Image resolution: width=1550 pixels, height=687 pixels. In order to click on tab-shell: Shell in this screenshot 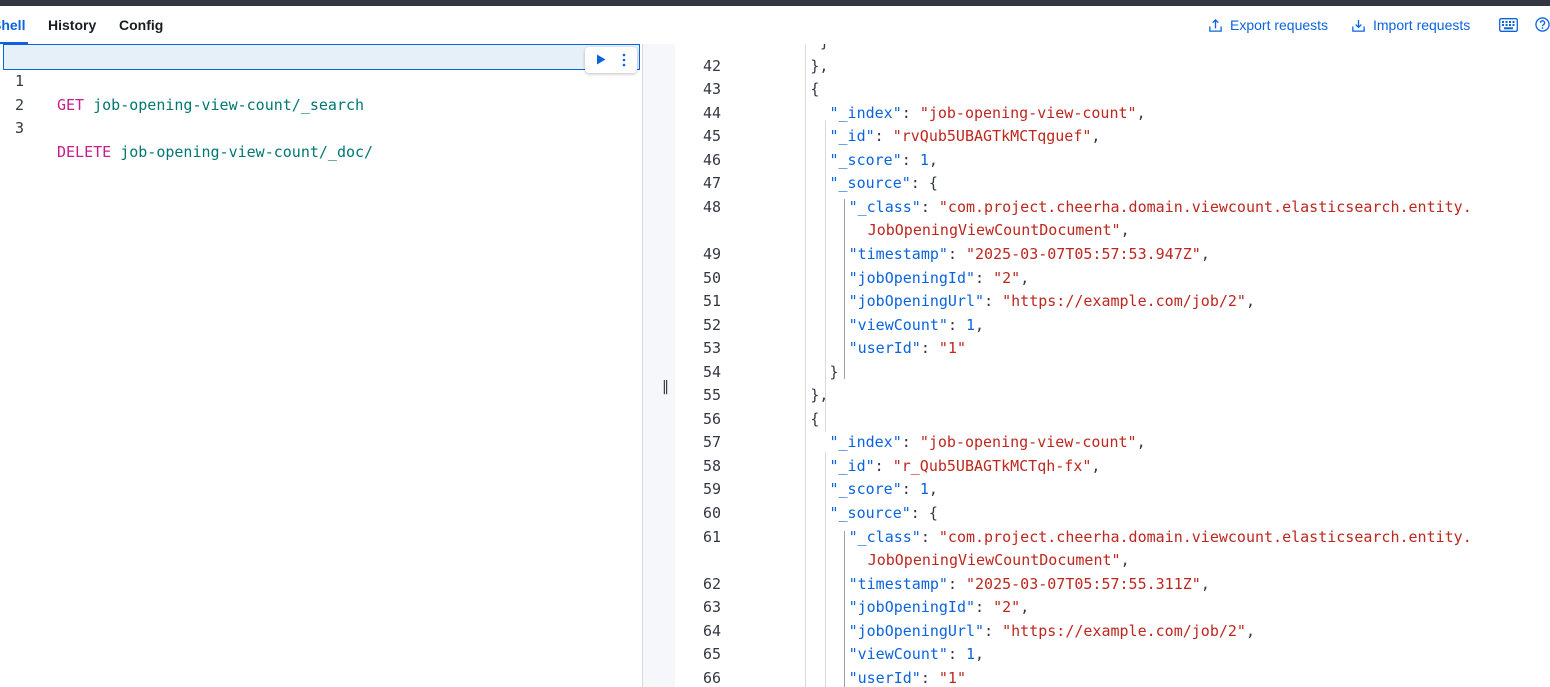, I will do `click(12, 25)`.